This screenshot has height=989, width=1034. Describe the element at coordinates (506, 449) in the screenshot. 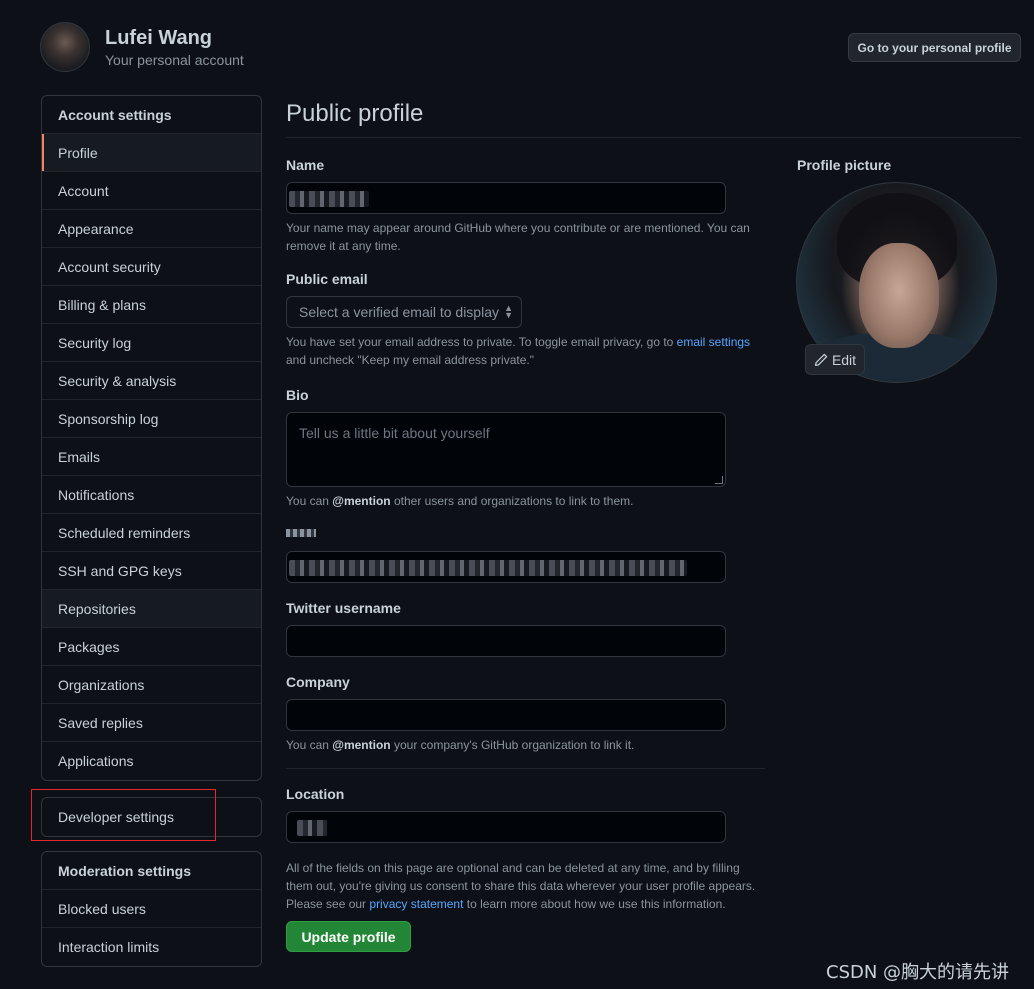

I see `bio-textarea: Tell us a little bit about yourself` at that location.